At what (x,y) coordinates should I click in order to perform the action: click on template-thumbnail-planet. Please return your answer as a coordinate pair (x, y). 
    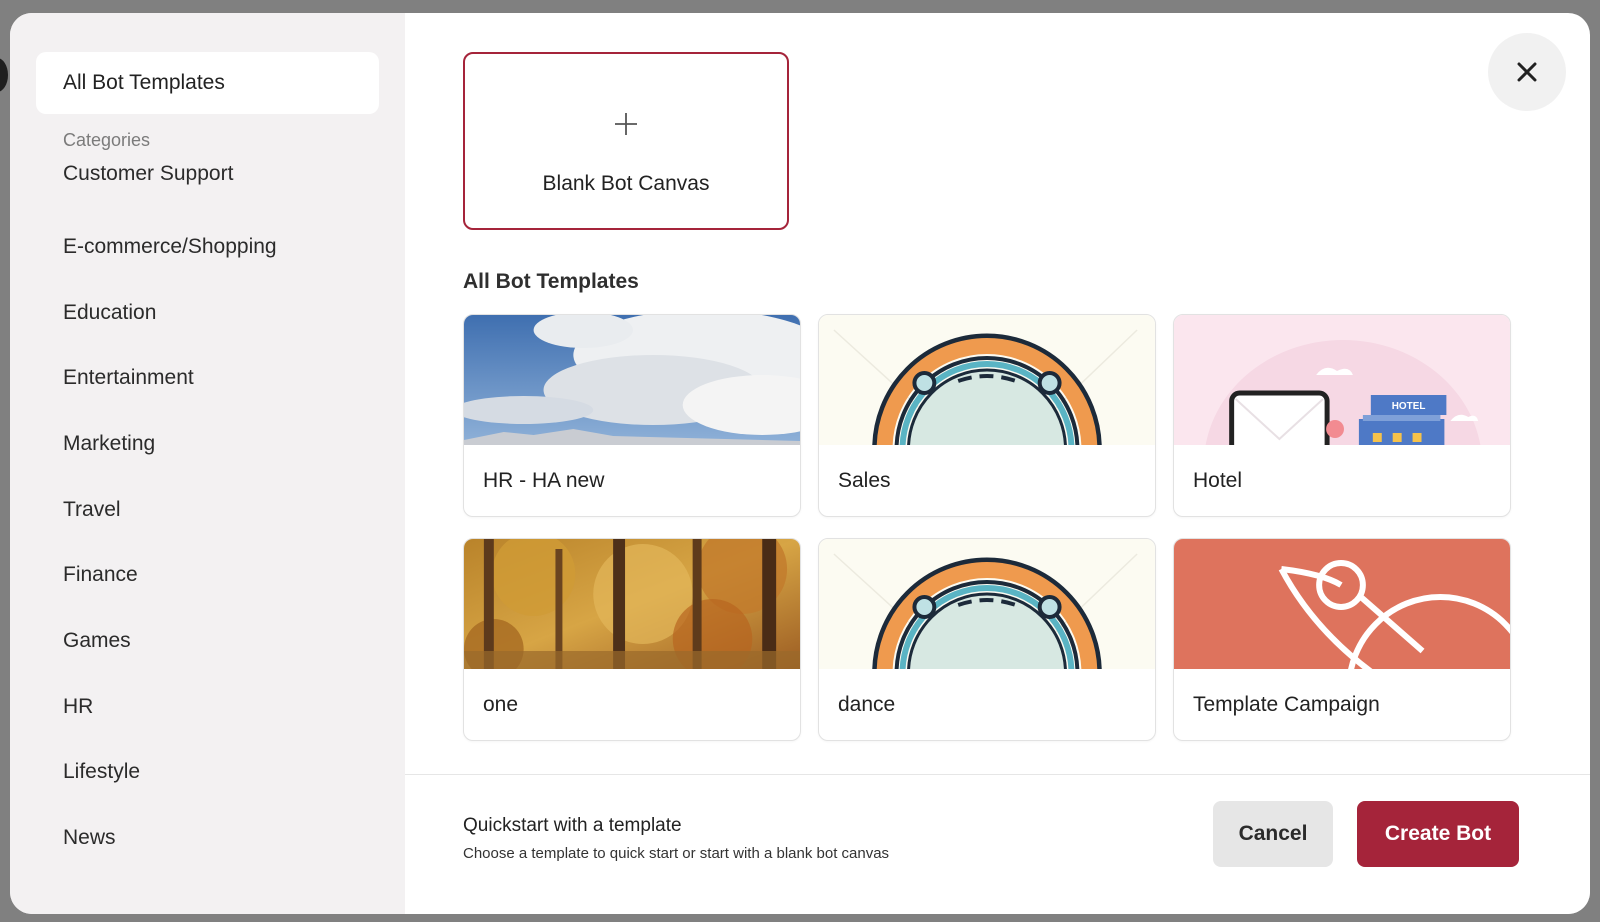
    Looking at the image, I should click on (1342, 604).